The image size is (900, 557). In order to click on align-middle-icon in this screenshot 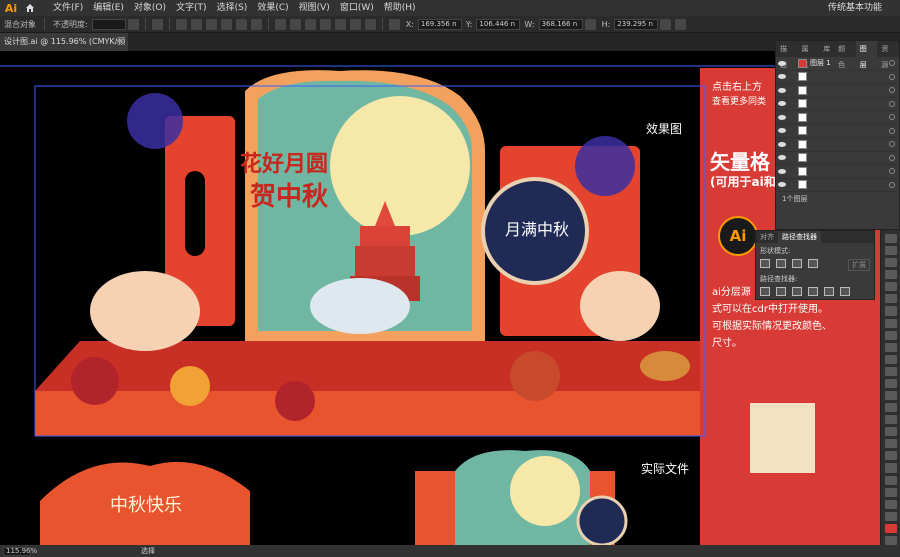, I will do `click(241, 24)`.